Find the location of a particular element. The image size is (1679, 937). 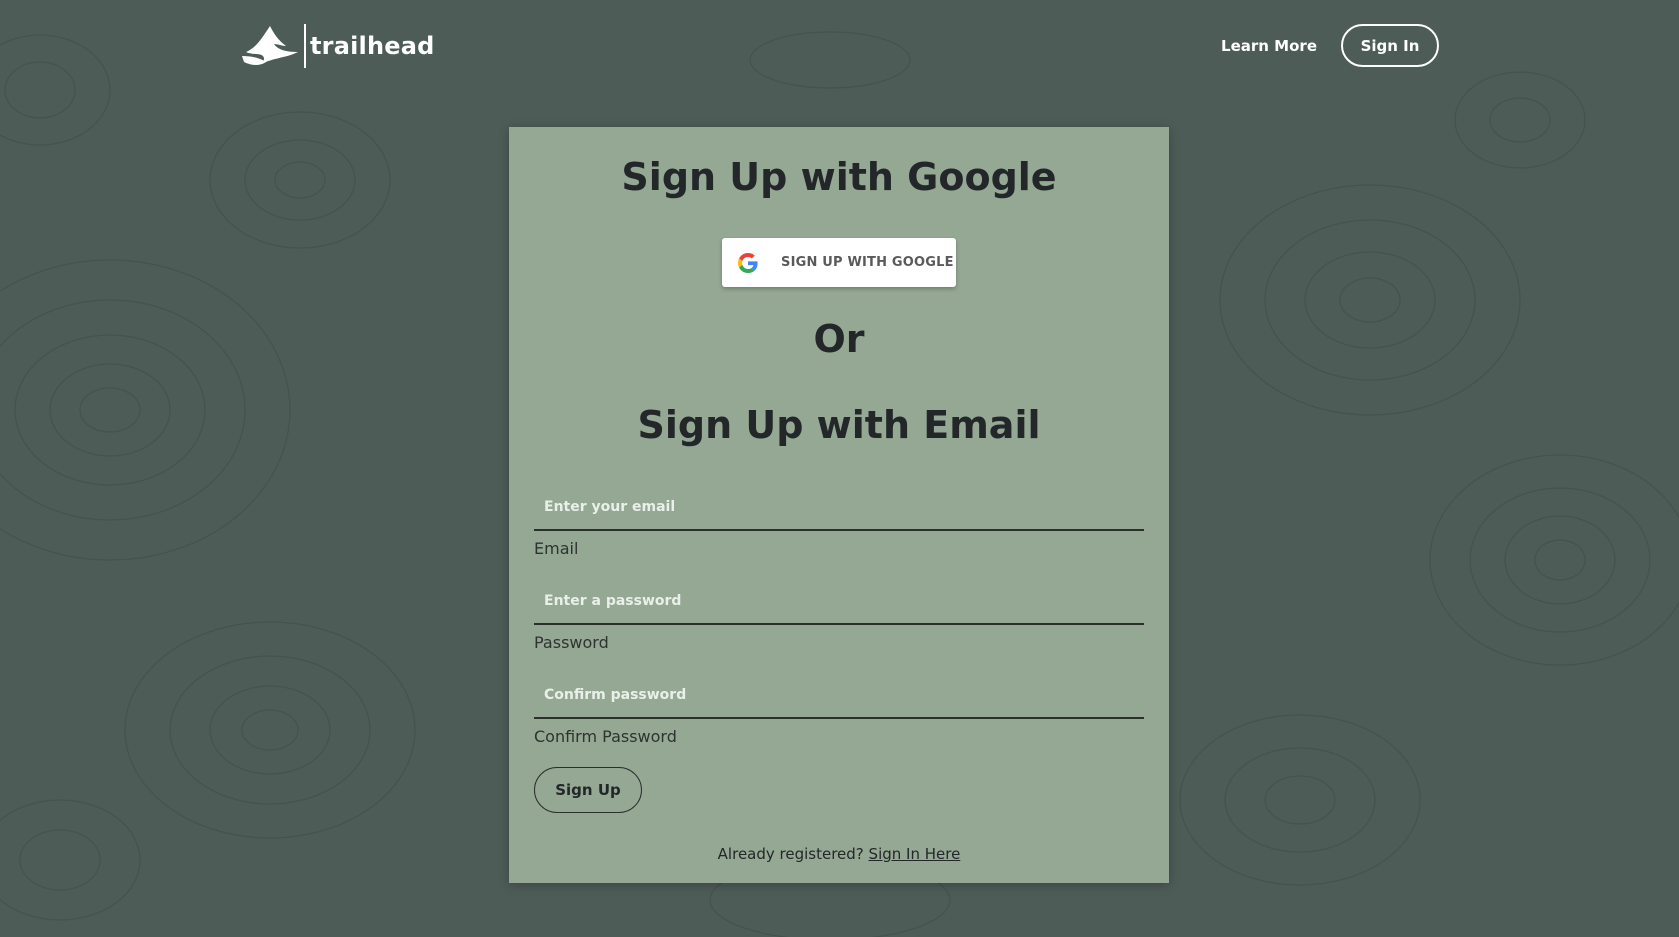

google-signup-button: SIGN UP WITH GOOGLE is located at coordinates (839, 262).